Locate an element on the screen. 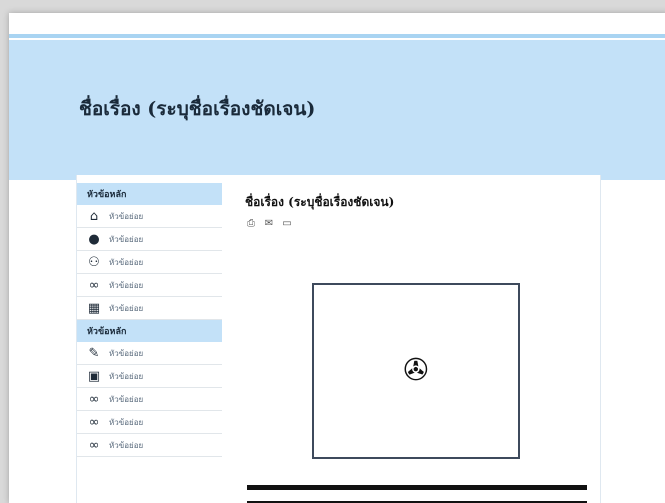 The image size is (665, 503). print-icon: ⎙ is located at coordinates (251, 223).